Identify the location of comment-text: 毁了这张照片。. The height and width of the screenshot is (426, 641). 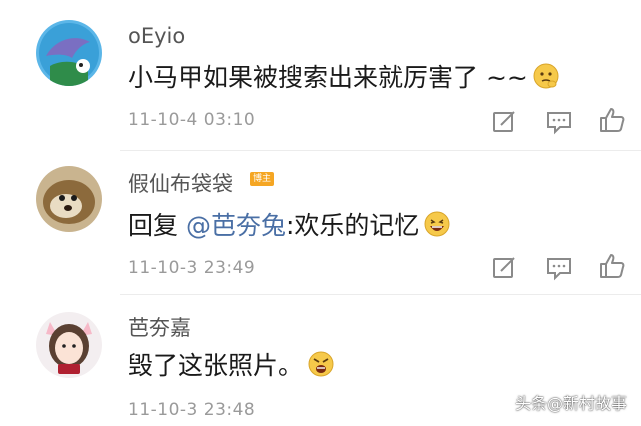
(231, 364).